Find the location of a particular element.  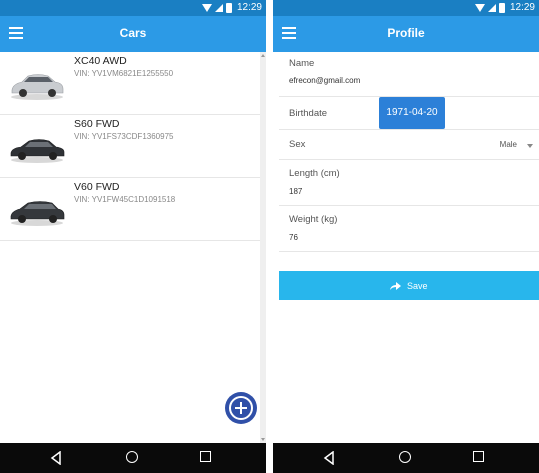

sex-field: Sex Male is located at coordinates (409, 145).